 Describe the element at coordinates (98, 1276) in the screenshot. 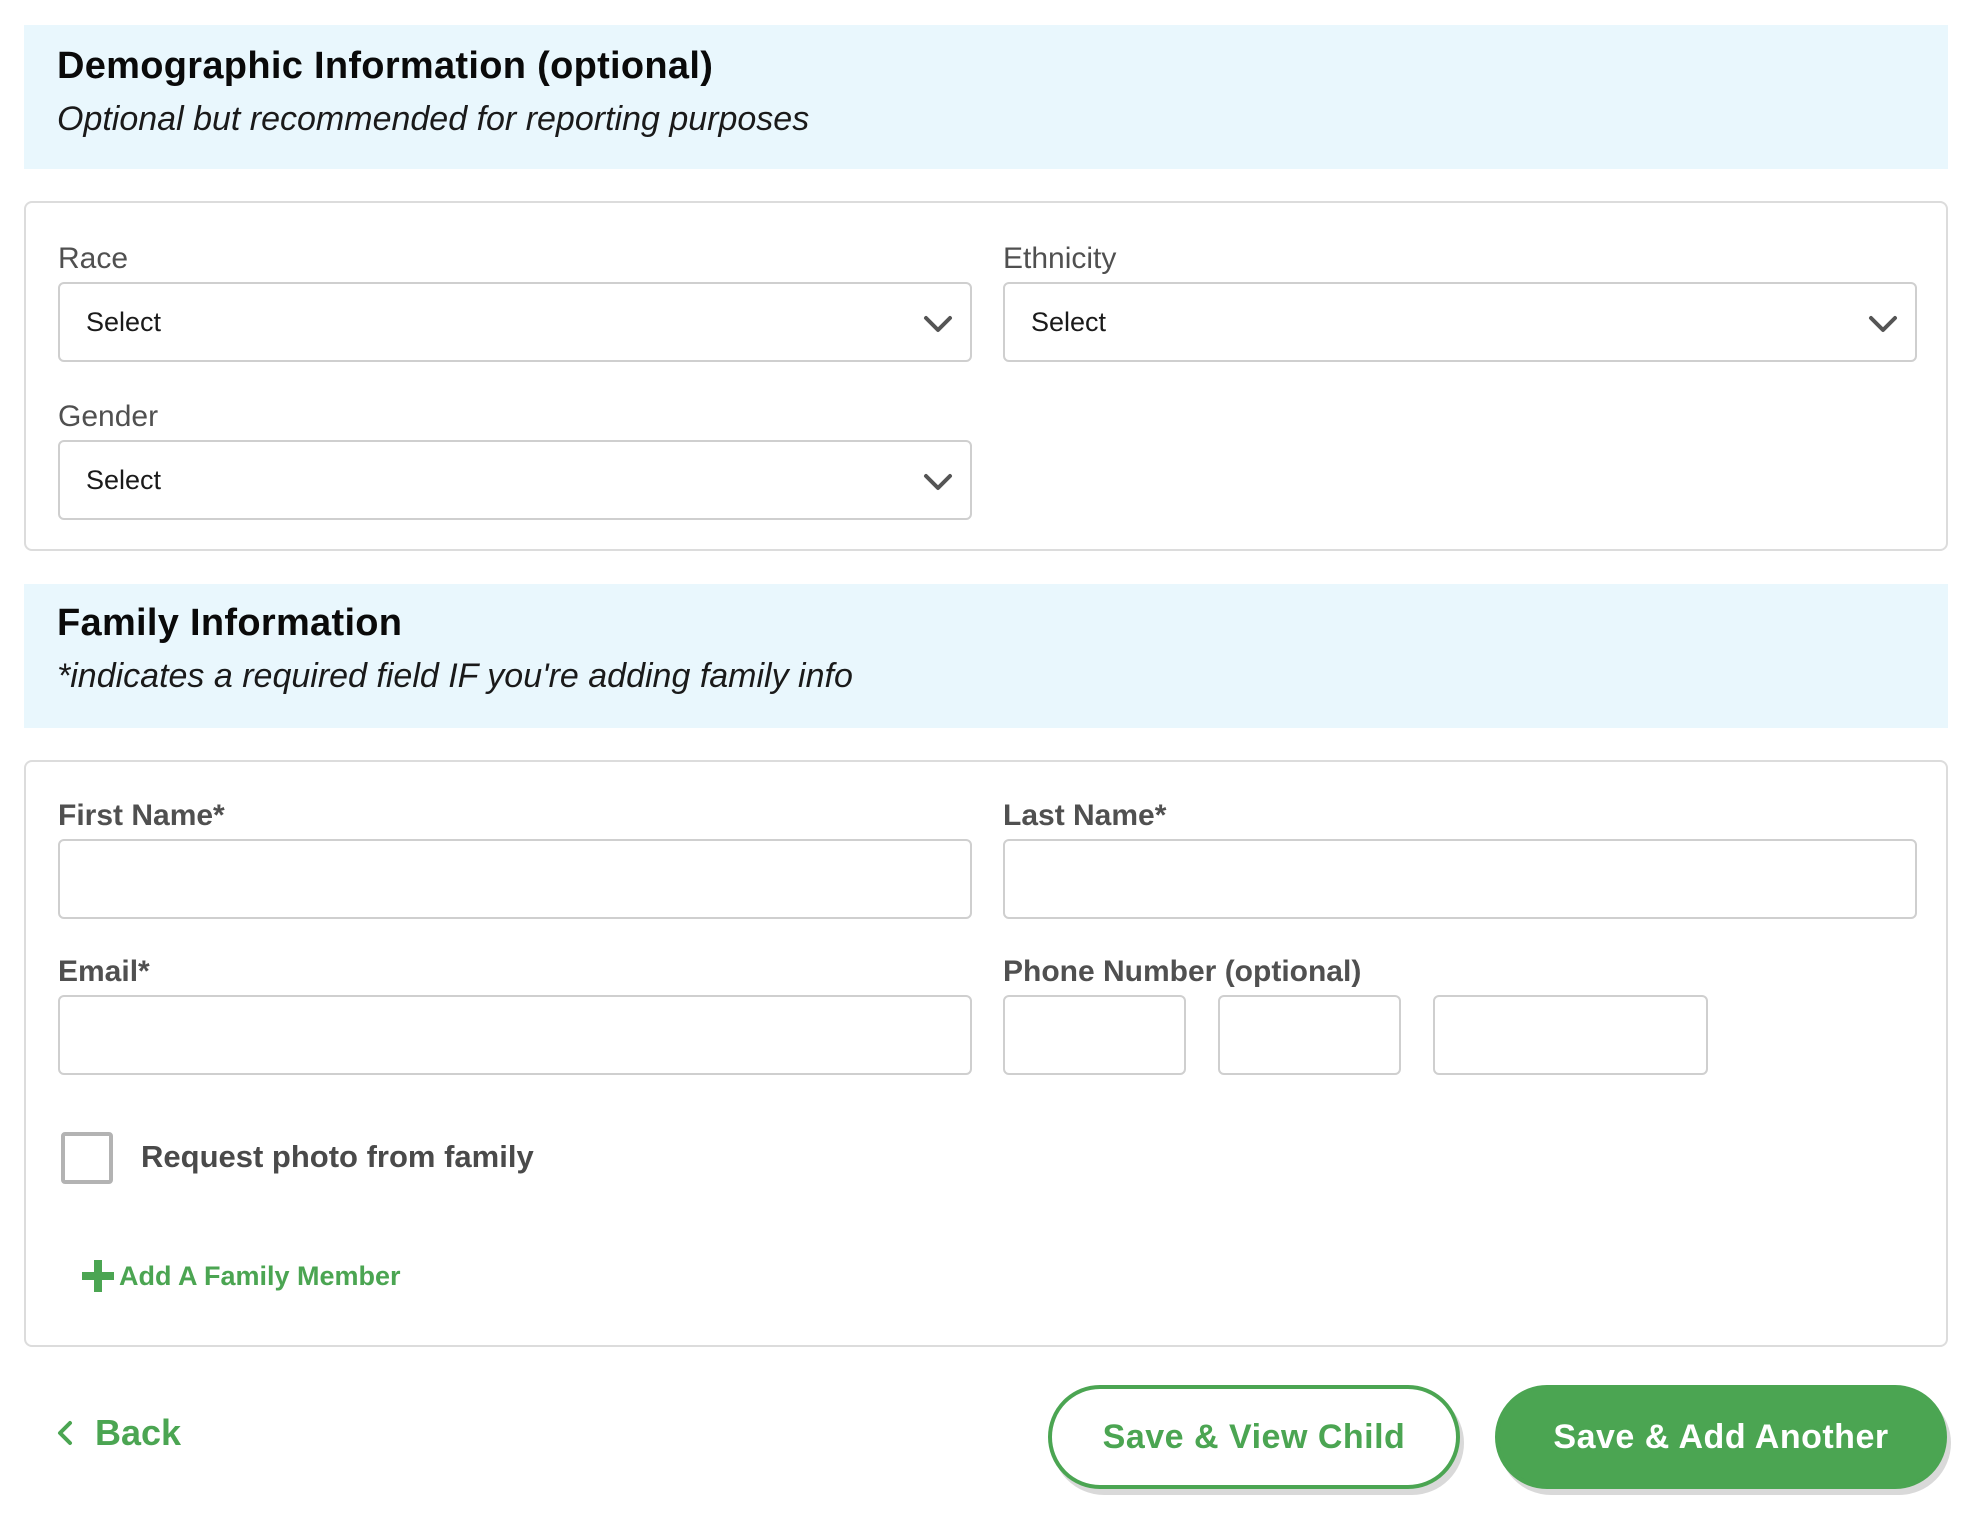

I see `plus-icon` at that location.